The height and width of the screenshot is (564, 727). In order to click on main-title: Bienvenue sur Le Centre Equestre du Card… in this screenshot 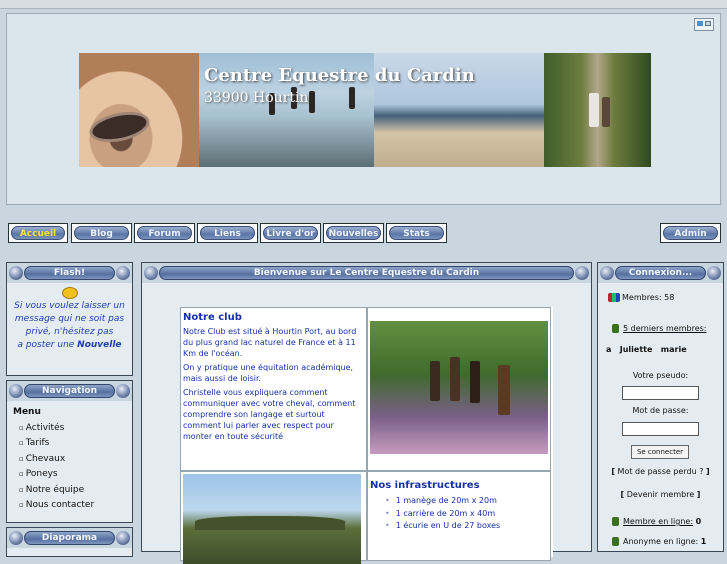, I will do `click(366, 273)`.